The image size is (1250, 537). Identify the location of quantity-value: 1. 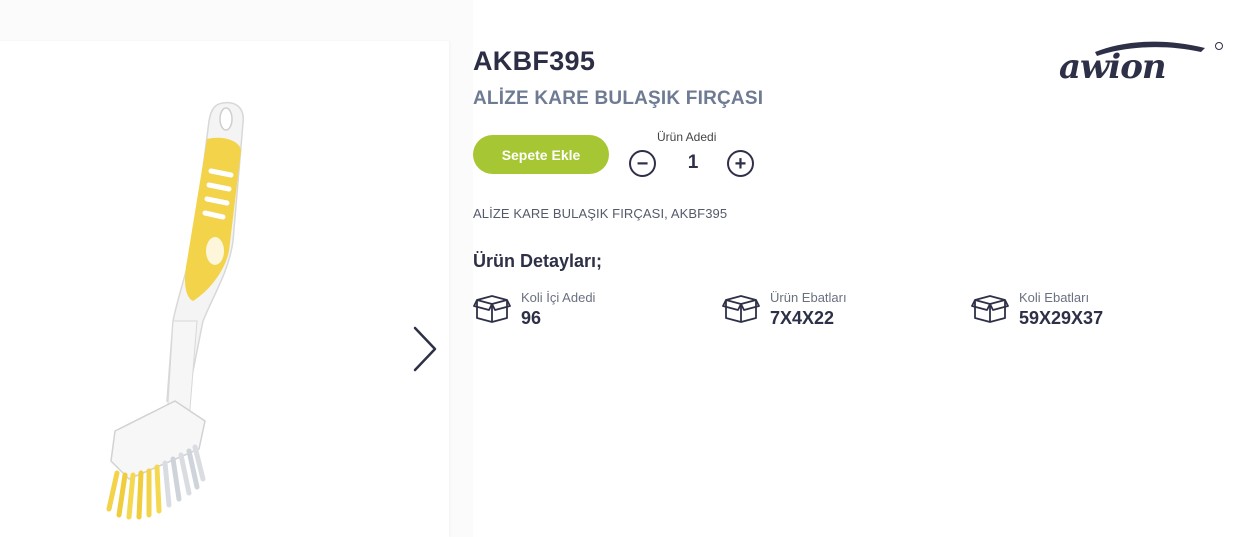
(693, 163).